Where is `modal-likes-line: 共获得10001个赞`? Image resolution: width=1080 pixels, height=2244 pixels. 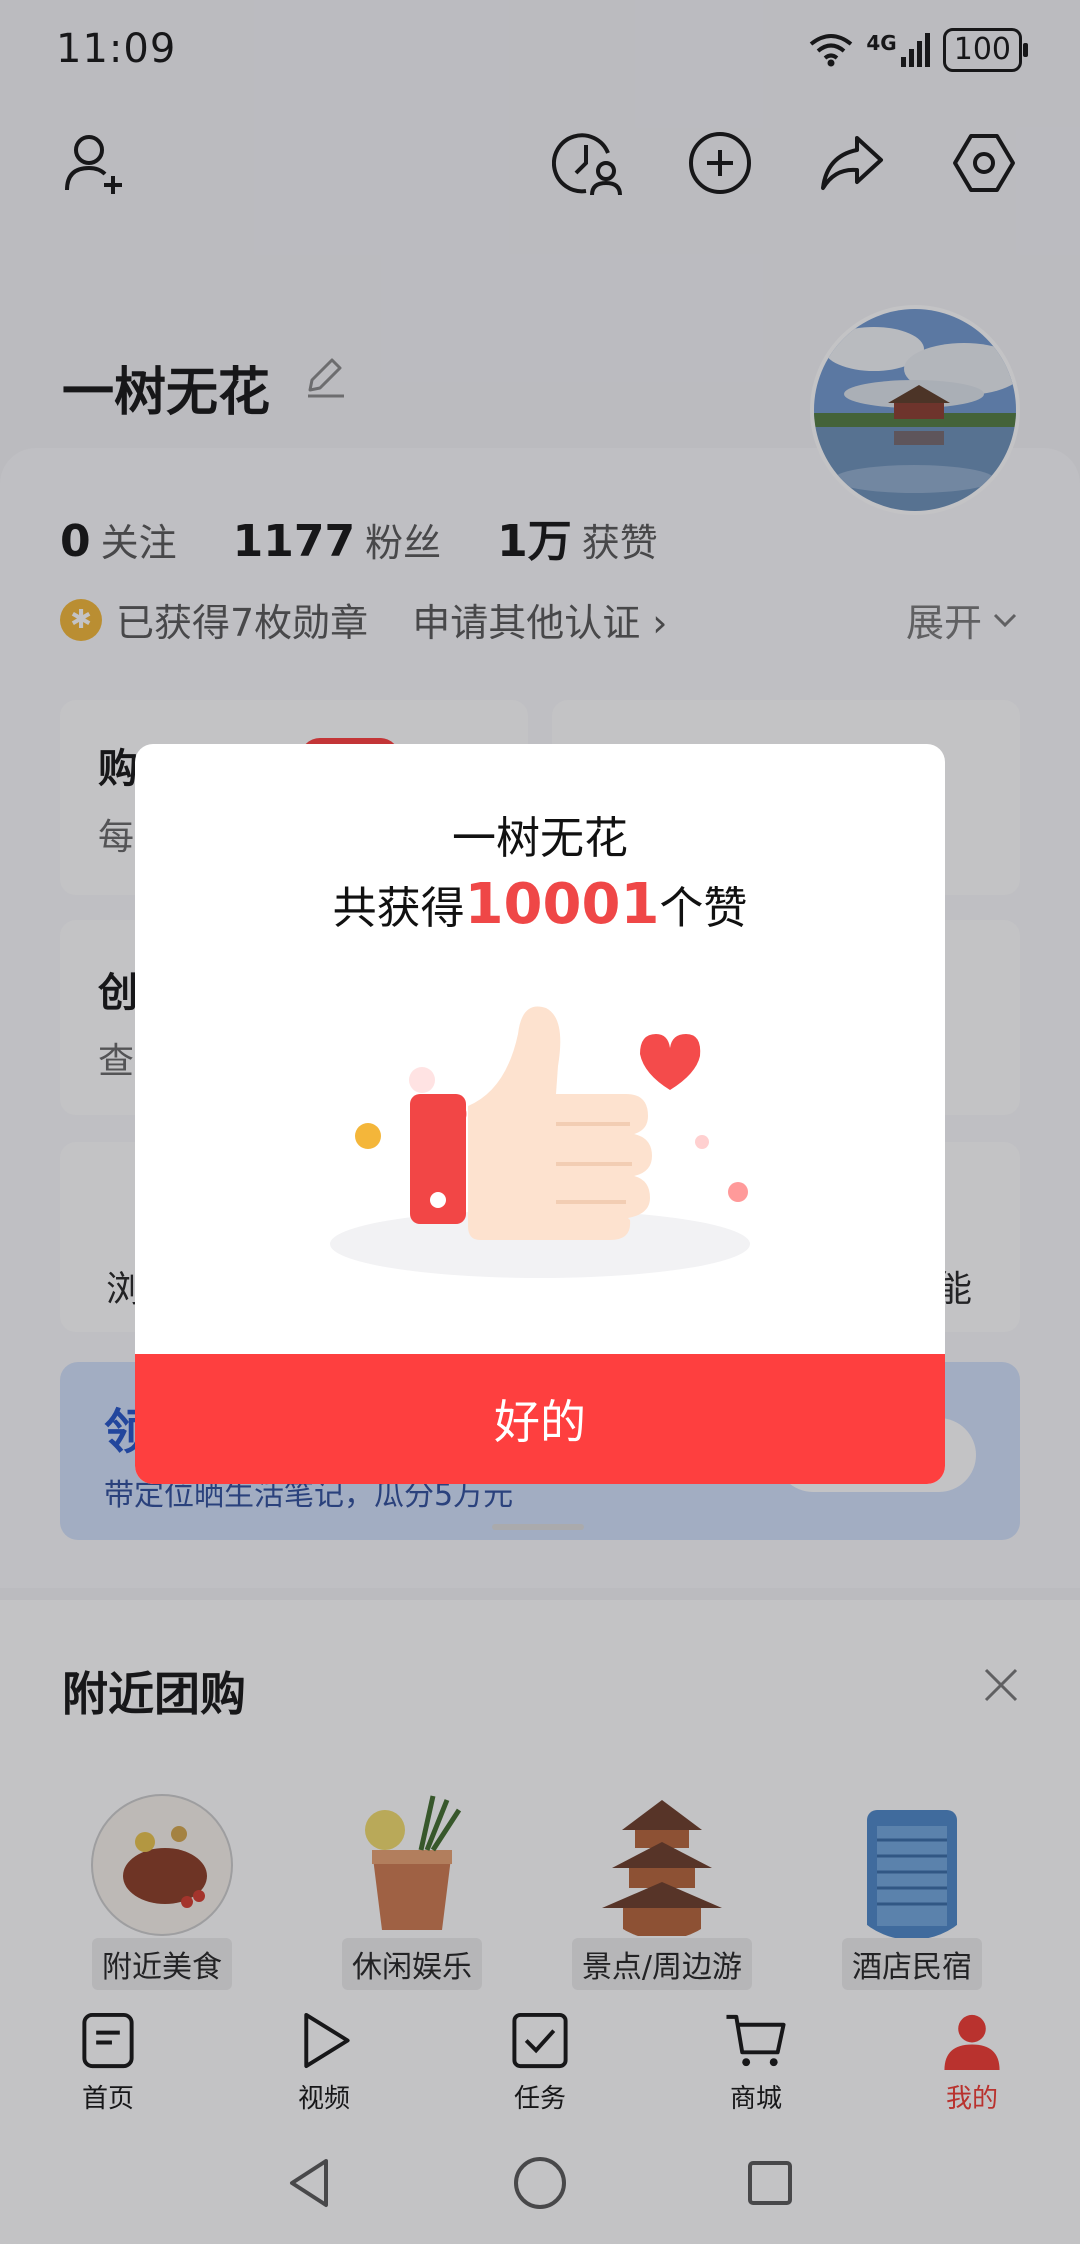
modal-likes-line: 共获得10001个赞 is located at coordinates (540, 904).